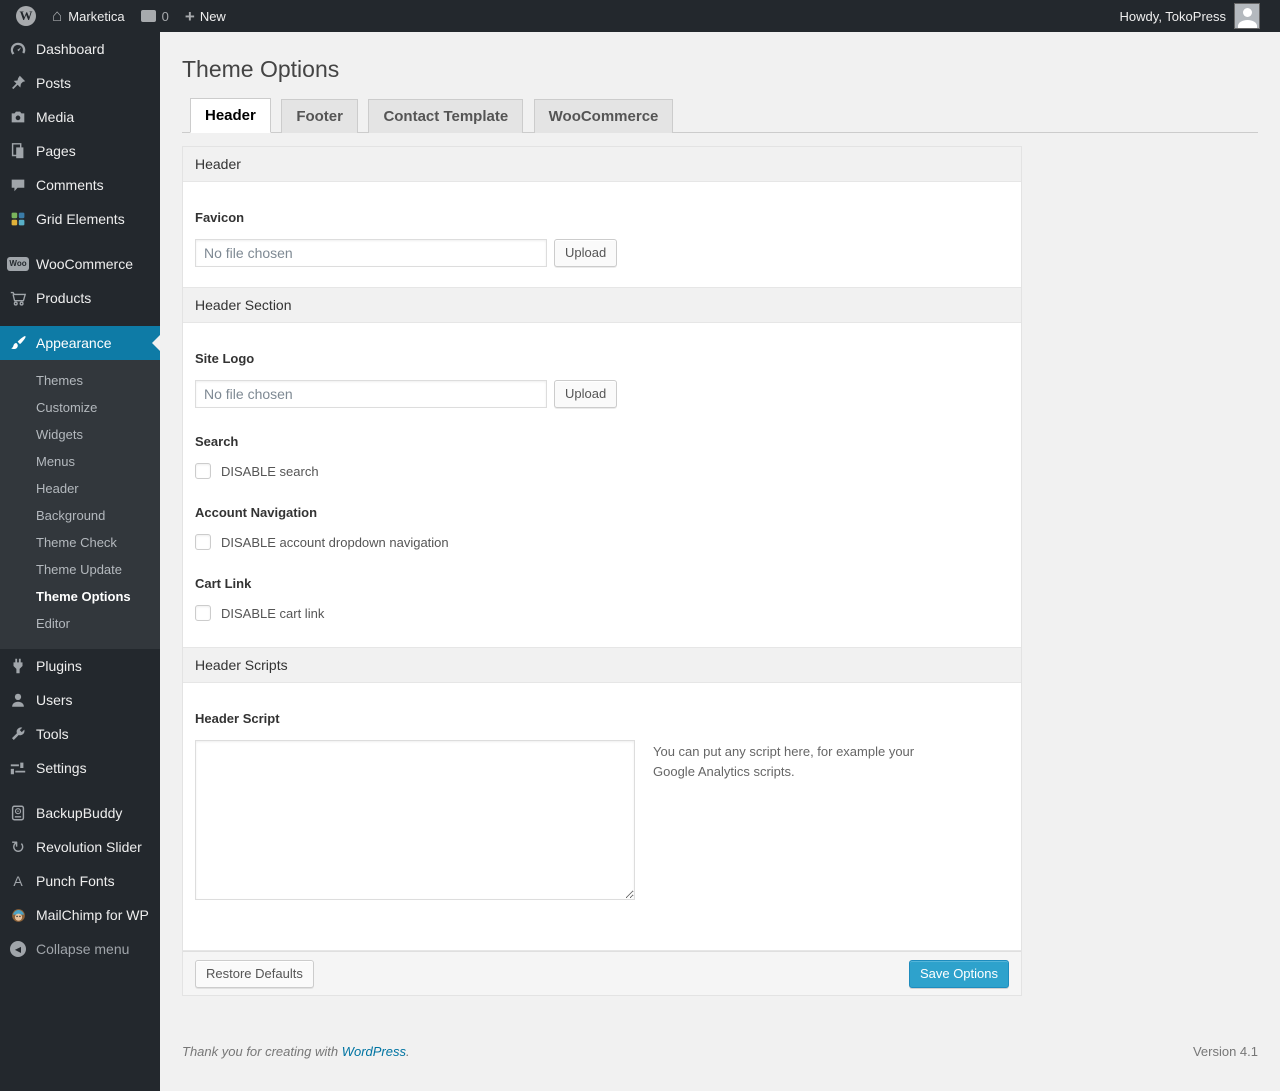 Image resolution: width=1280 pixels, height=1091 pixels. Describe the element at coordinates (165, 16) in the screenshot. I see `comment-count: 0` at that location.